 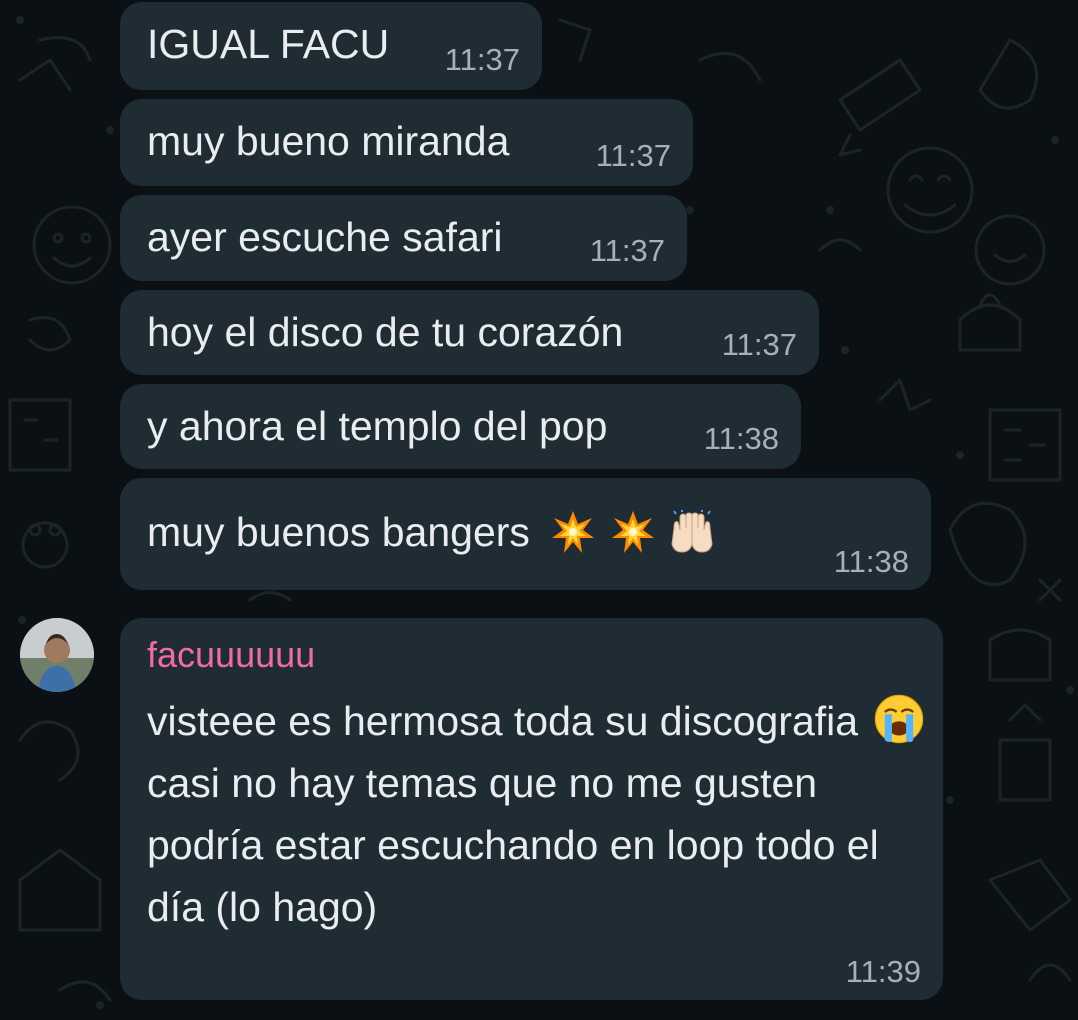 I want to click on message-bubble: hoy el disco de tu corazón 11:37, so click(x=469, y=332).